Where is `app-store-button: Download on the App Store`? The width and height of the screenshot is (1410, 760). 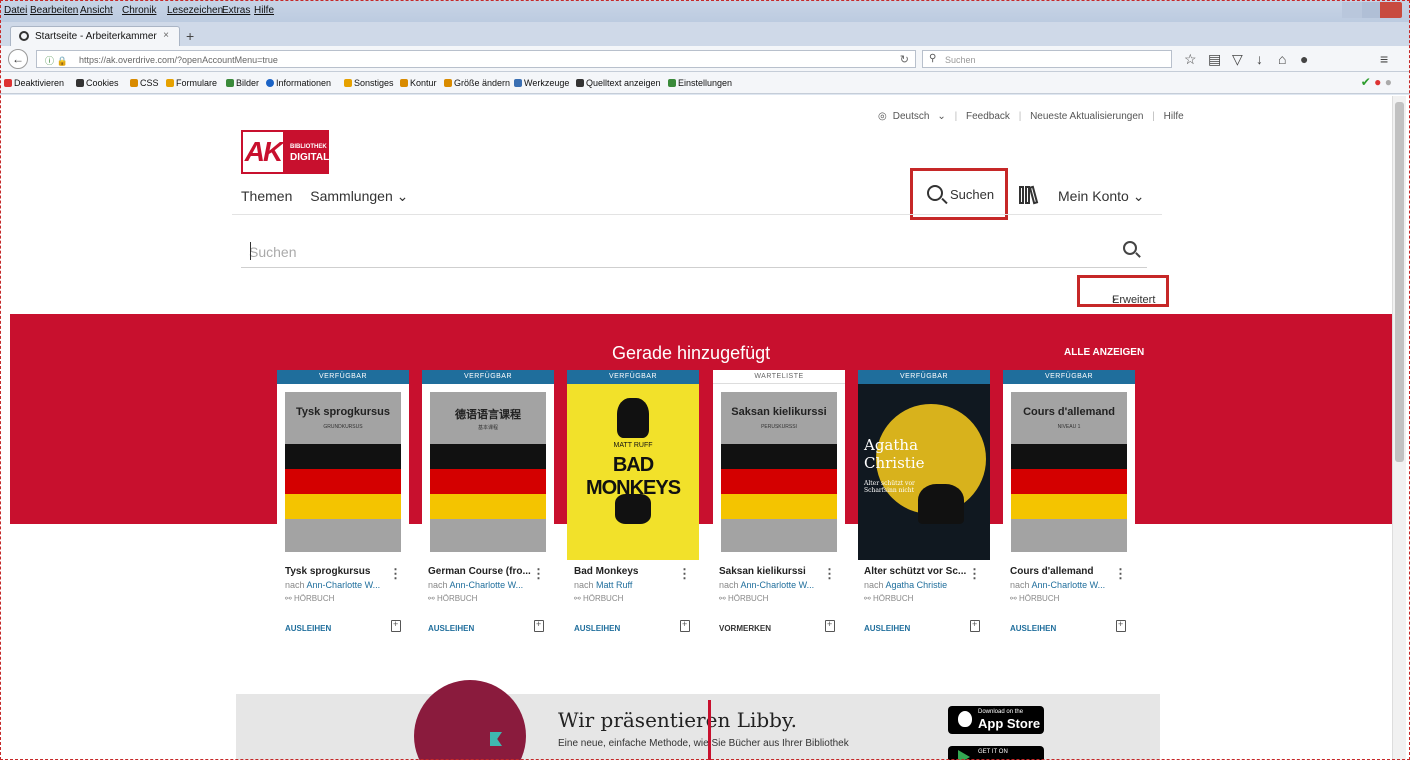
app-store-button: Download on the App Store is located at coordinates (996, 720).